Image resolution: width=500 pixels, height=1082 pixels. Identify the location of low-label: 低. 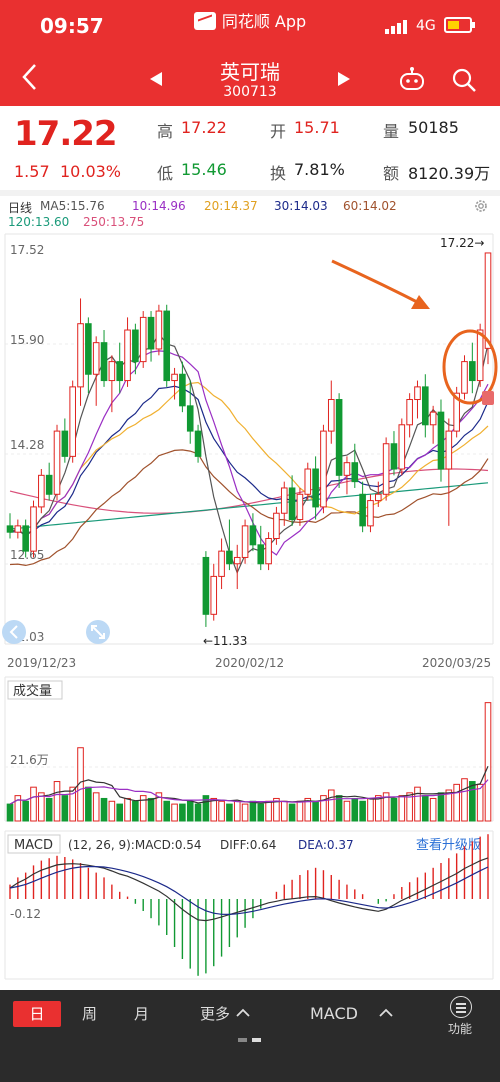
(165, 173).